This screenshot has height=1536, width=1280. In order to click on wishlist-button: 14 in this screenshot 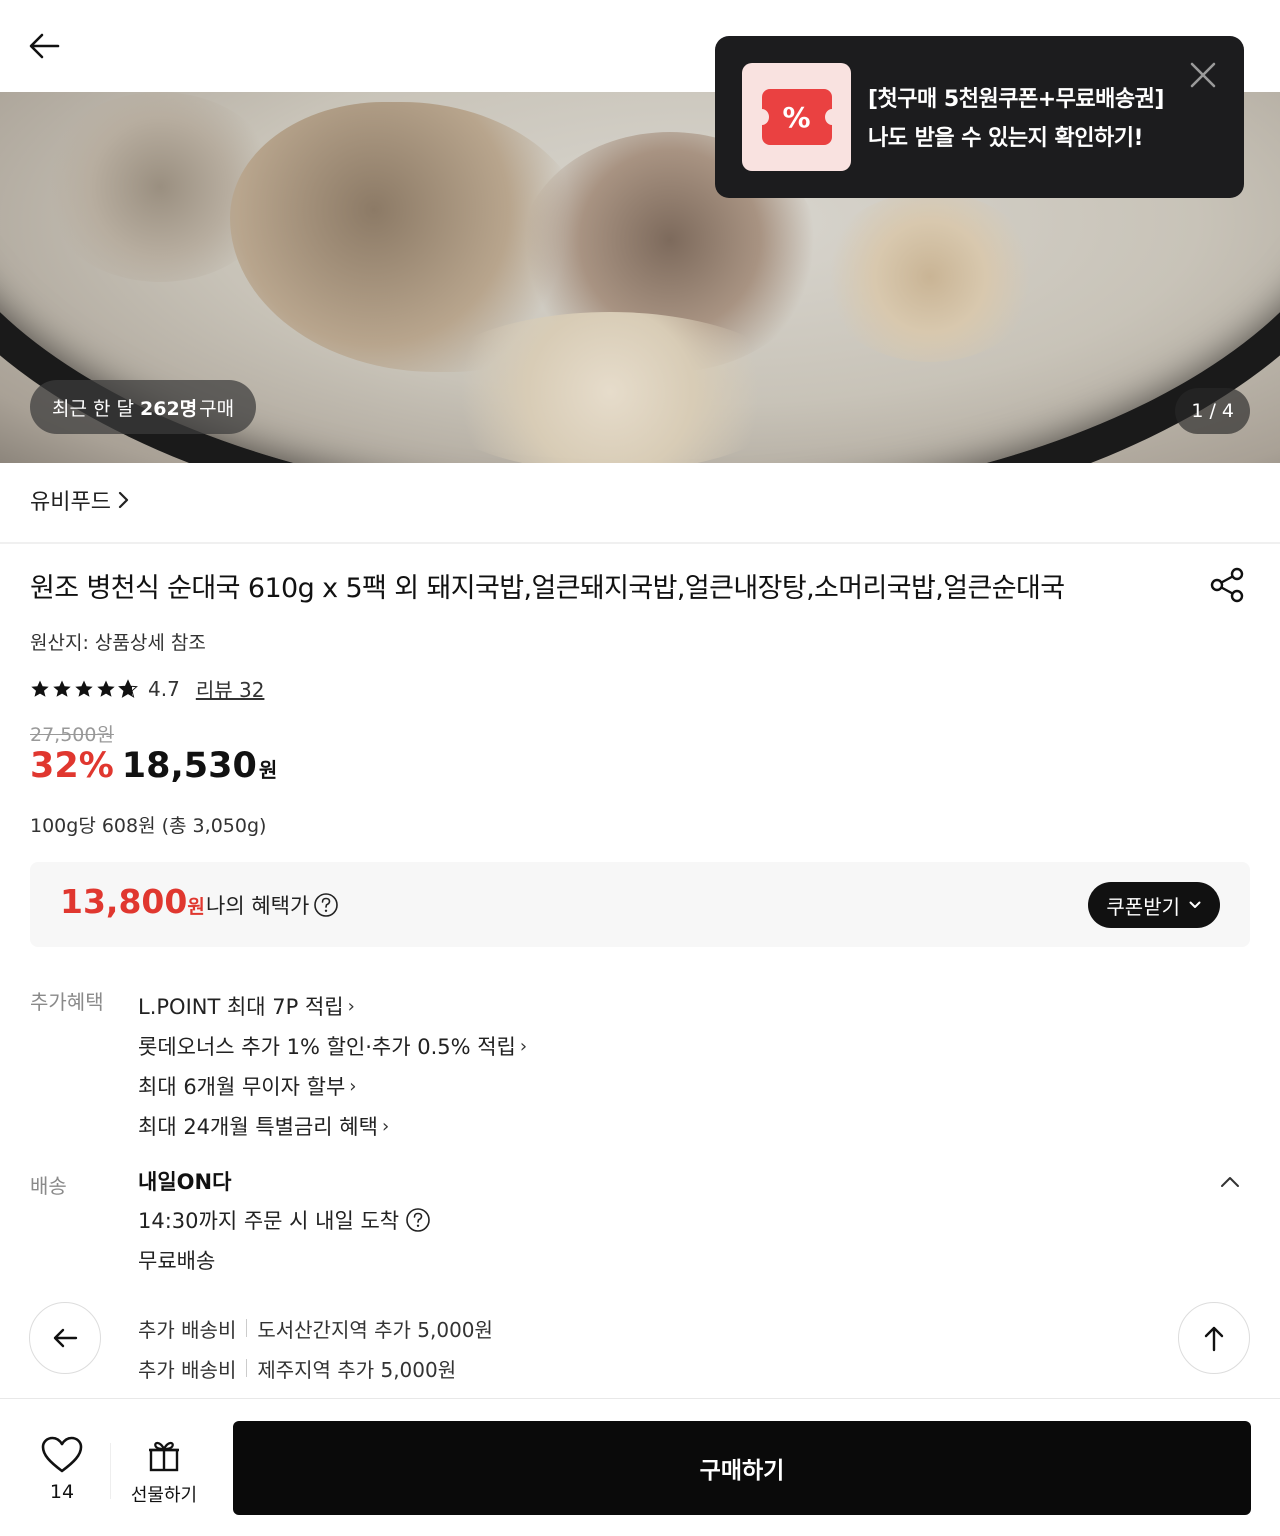, I will do `click(62, 1469)`.